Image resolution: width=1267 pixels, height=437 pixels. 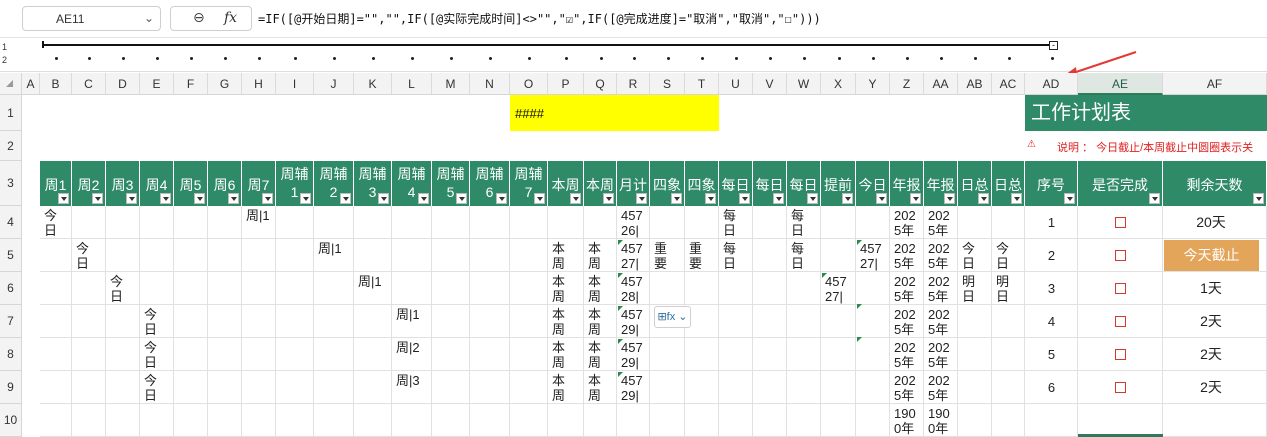 What do you see at coordinates (4, 47) in the screenshot?
I see `outline-level-1: 1` at bounding box center [4, 47].